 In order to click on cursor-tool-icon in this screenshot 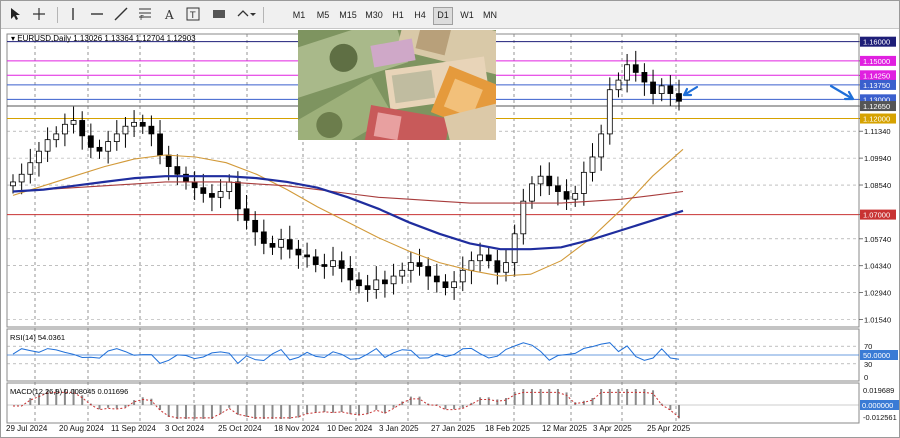, I will do `click(15, 14)`.